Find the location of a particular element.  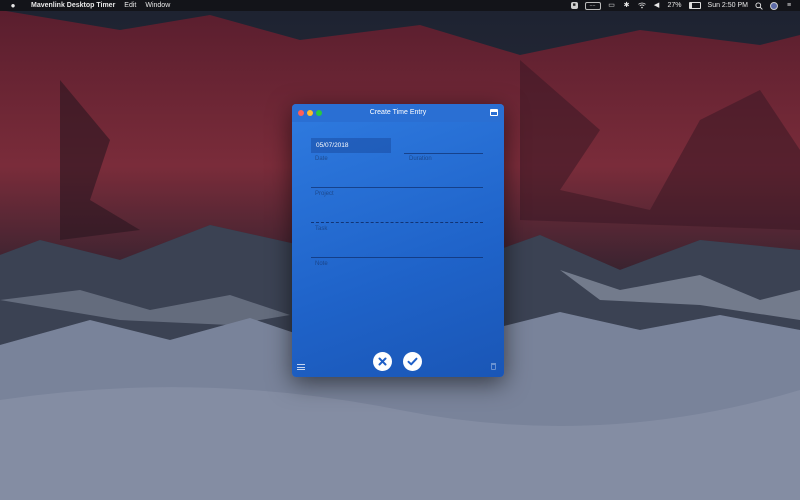

trash-icon is located at coordinates (493, 366).